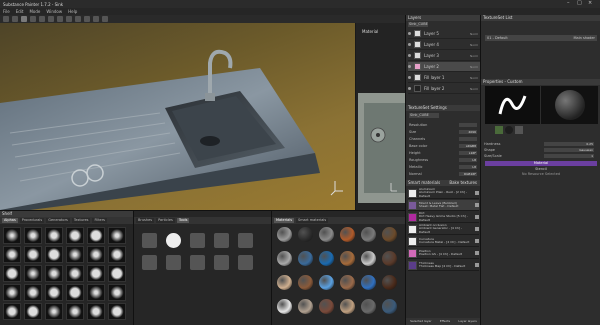 The height and width of the screenshot is (325, 600). I want to click on layer-row: Fill layer 1 Norm, so click(444, 78).